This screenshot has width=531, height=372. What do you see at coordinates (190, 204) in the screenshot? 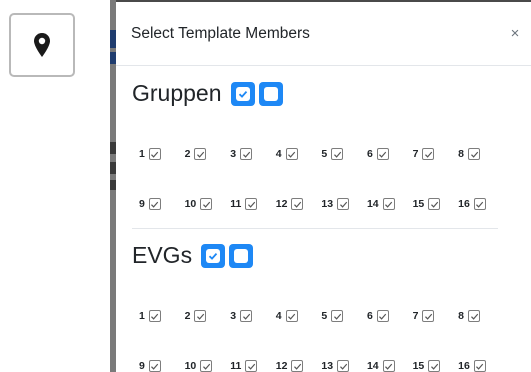
I see `member-number: 10` at bounding box center [190, 204].